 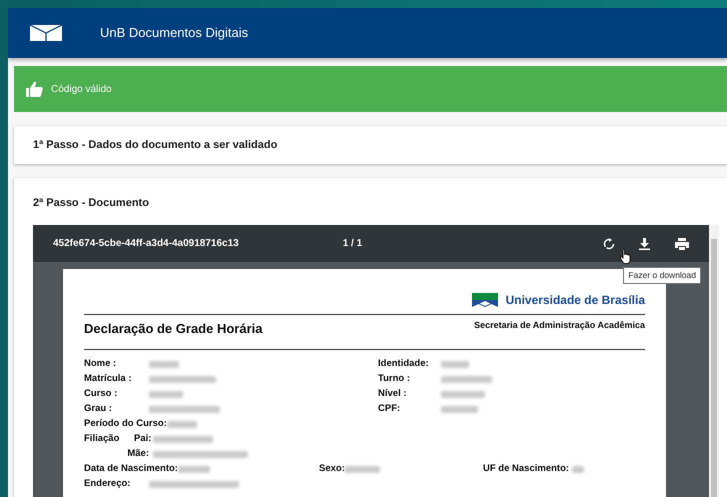 What do you see at coordinates (173, 329) in the screenshot?
I see `document-title: Declaração de Grade Horária` at bounding box center [173, 329].